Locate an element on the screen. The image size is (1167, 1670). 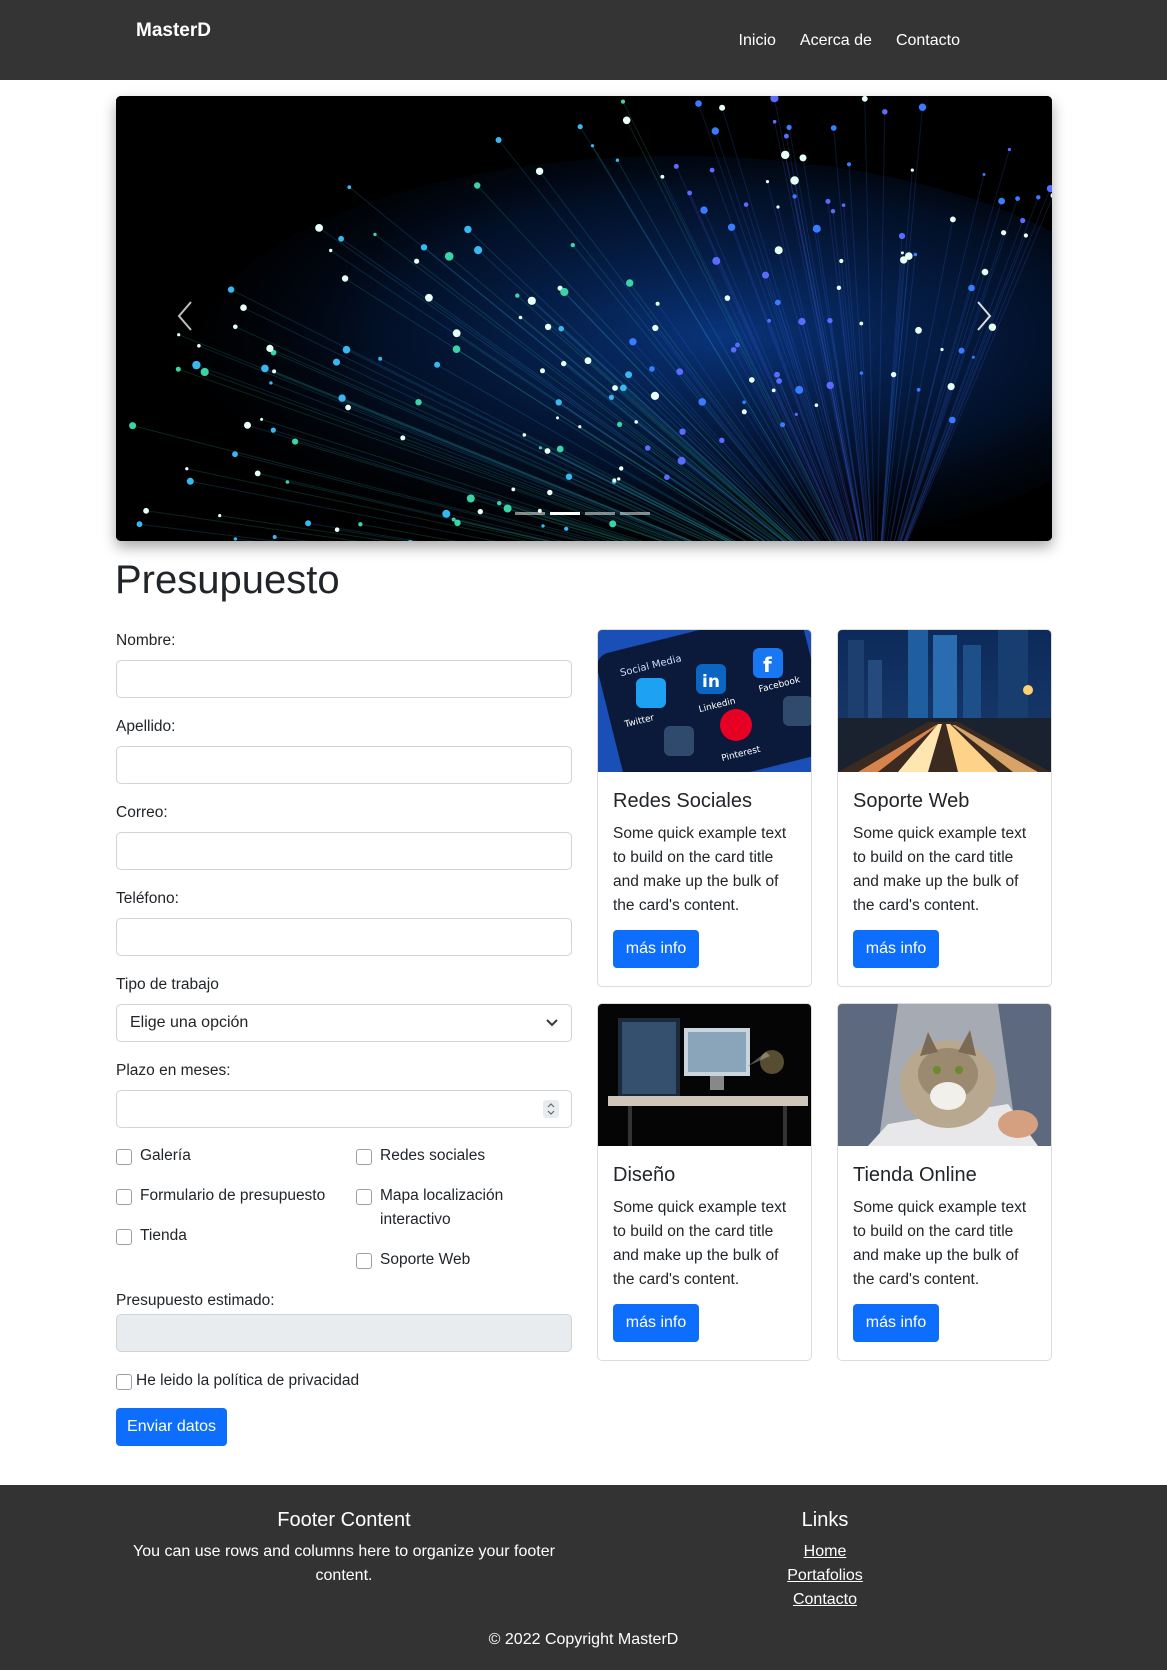
submit-button: Enviar datos is located at coordinates (171, 1427).